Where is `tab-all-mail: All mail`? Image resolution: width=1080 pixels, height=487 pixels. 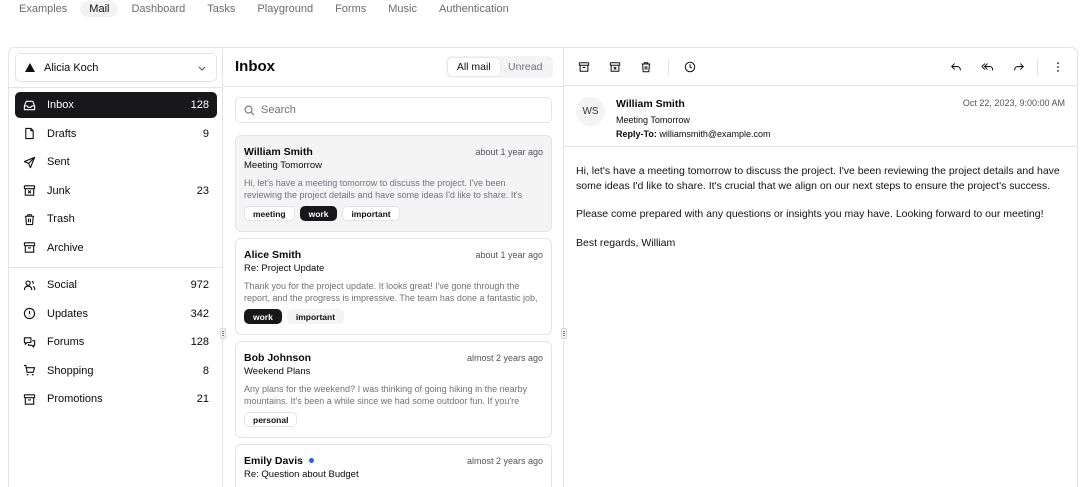
tab-all-mail: All mail is located at coordinates (474, 67).